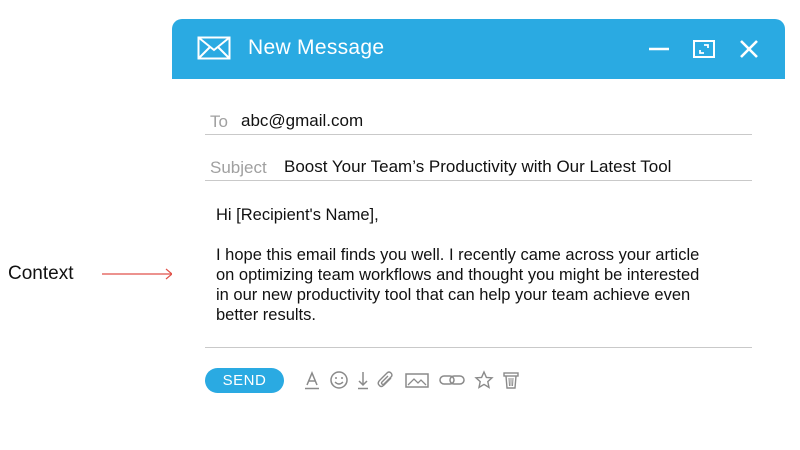  What do you see at coordinates (511, 380) in the screenshot?
I see `trash-icon` at bounding box center [511, 380].